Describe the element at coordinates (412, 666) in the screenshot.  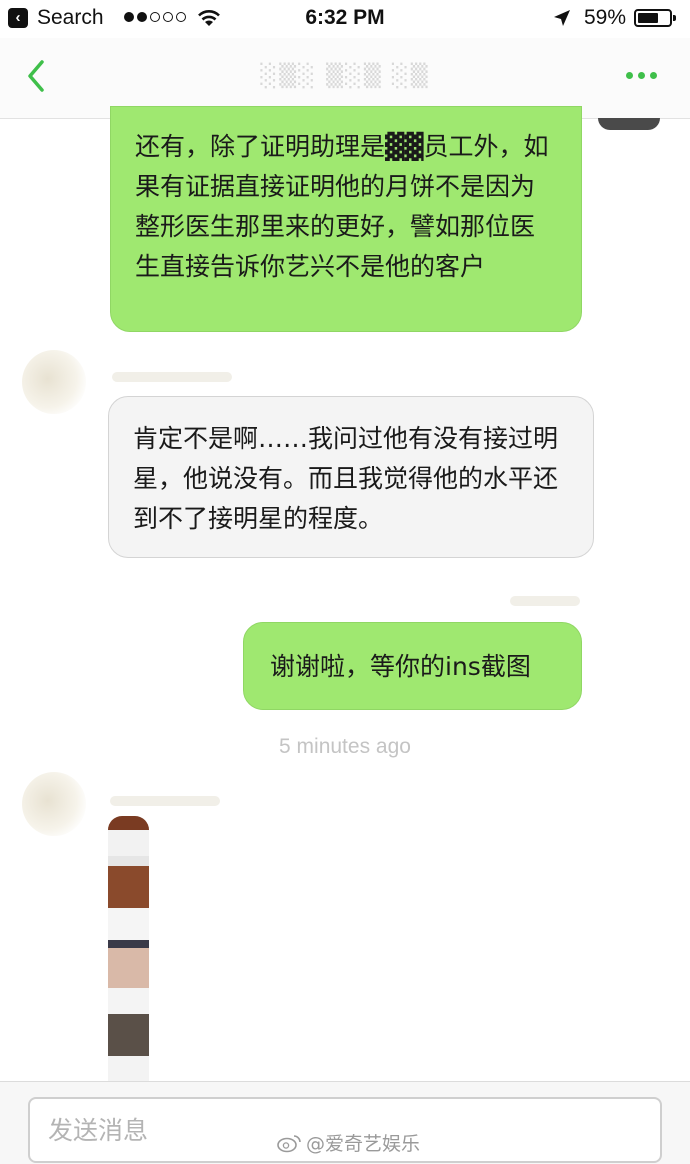
I see `outgoing-message-bubble: 谢谢啦，等你的ins截图` at that location.